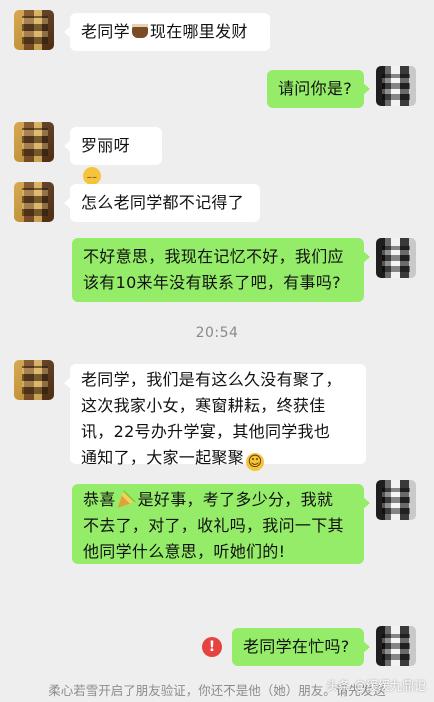  Describe the element at coordinates (105, 145) in the screenshot. I see `message-text: 罗丽呀` at that location.